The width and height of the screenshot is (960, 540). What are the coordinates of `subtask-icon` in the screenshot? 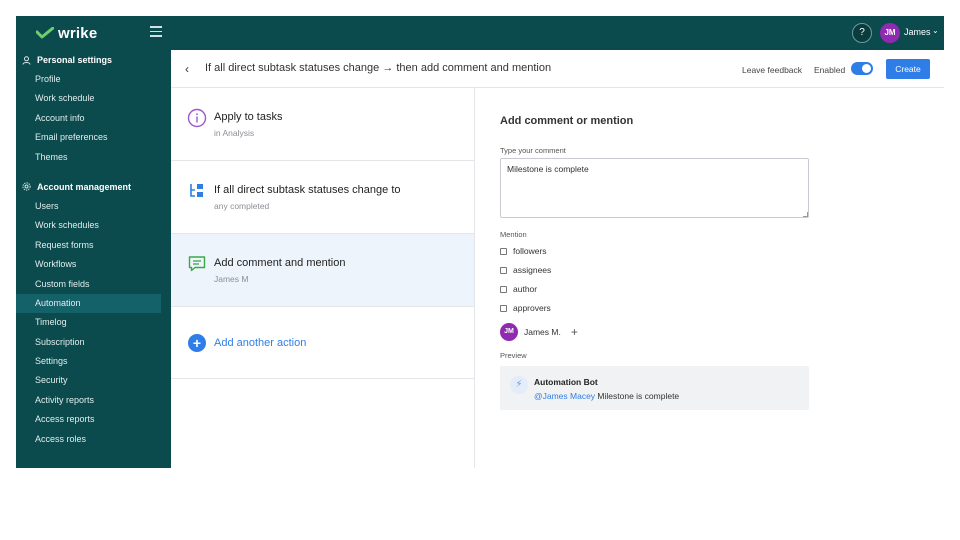 It's located at (197, 191).